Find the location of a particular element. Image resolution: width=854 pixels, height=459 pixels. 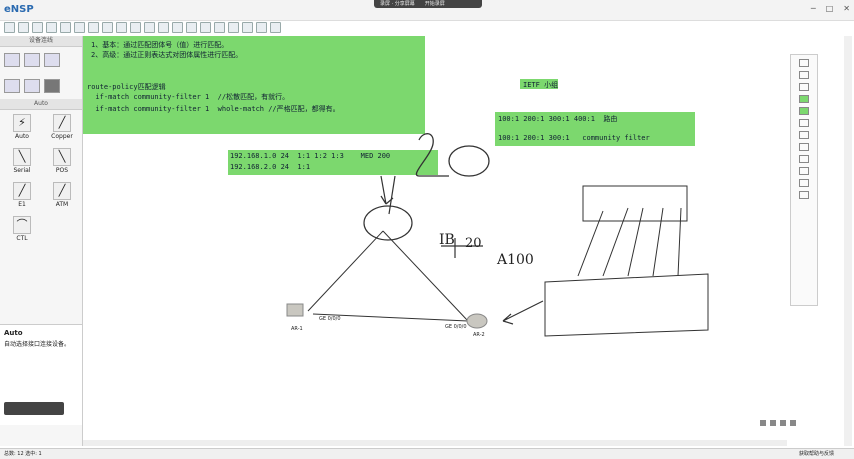

new-icon is located at coordinates (9, 27).